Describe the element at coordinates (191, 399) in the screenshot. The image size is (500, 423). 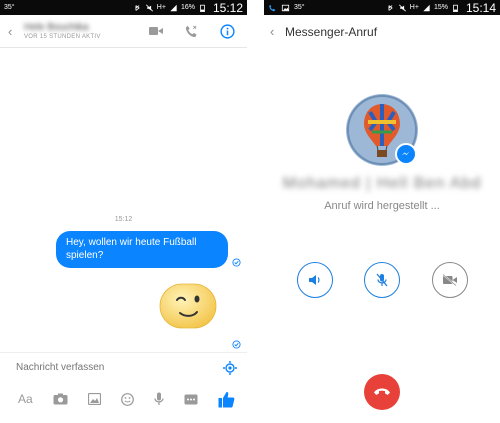
I see `more-icon` at that location.